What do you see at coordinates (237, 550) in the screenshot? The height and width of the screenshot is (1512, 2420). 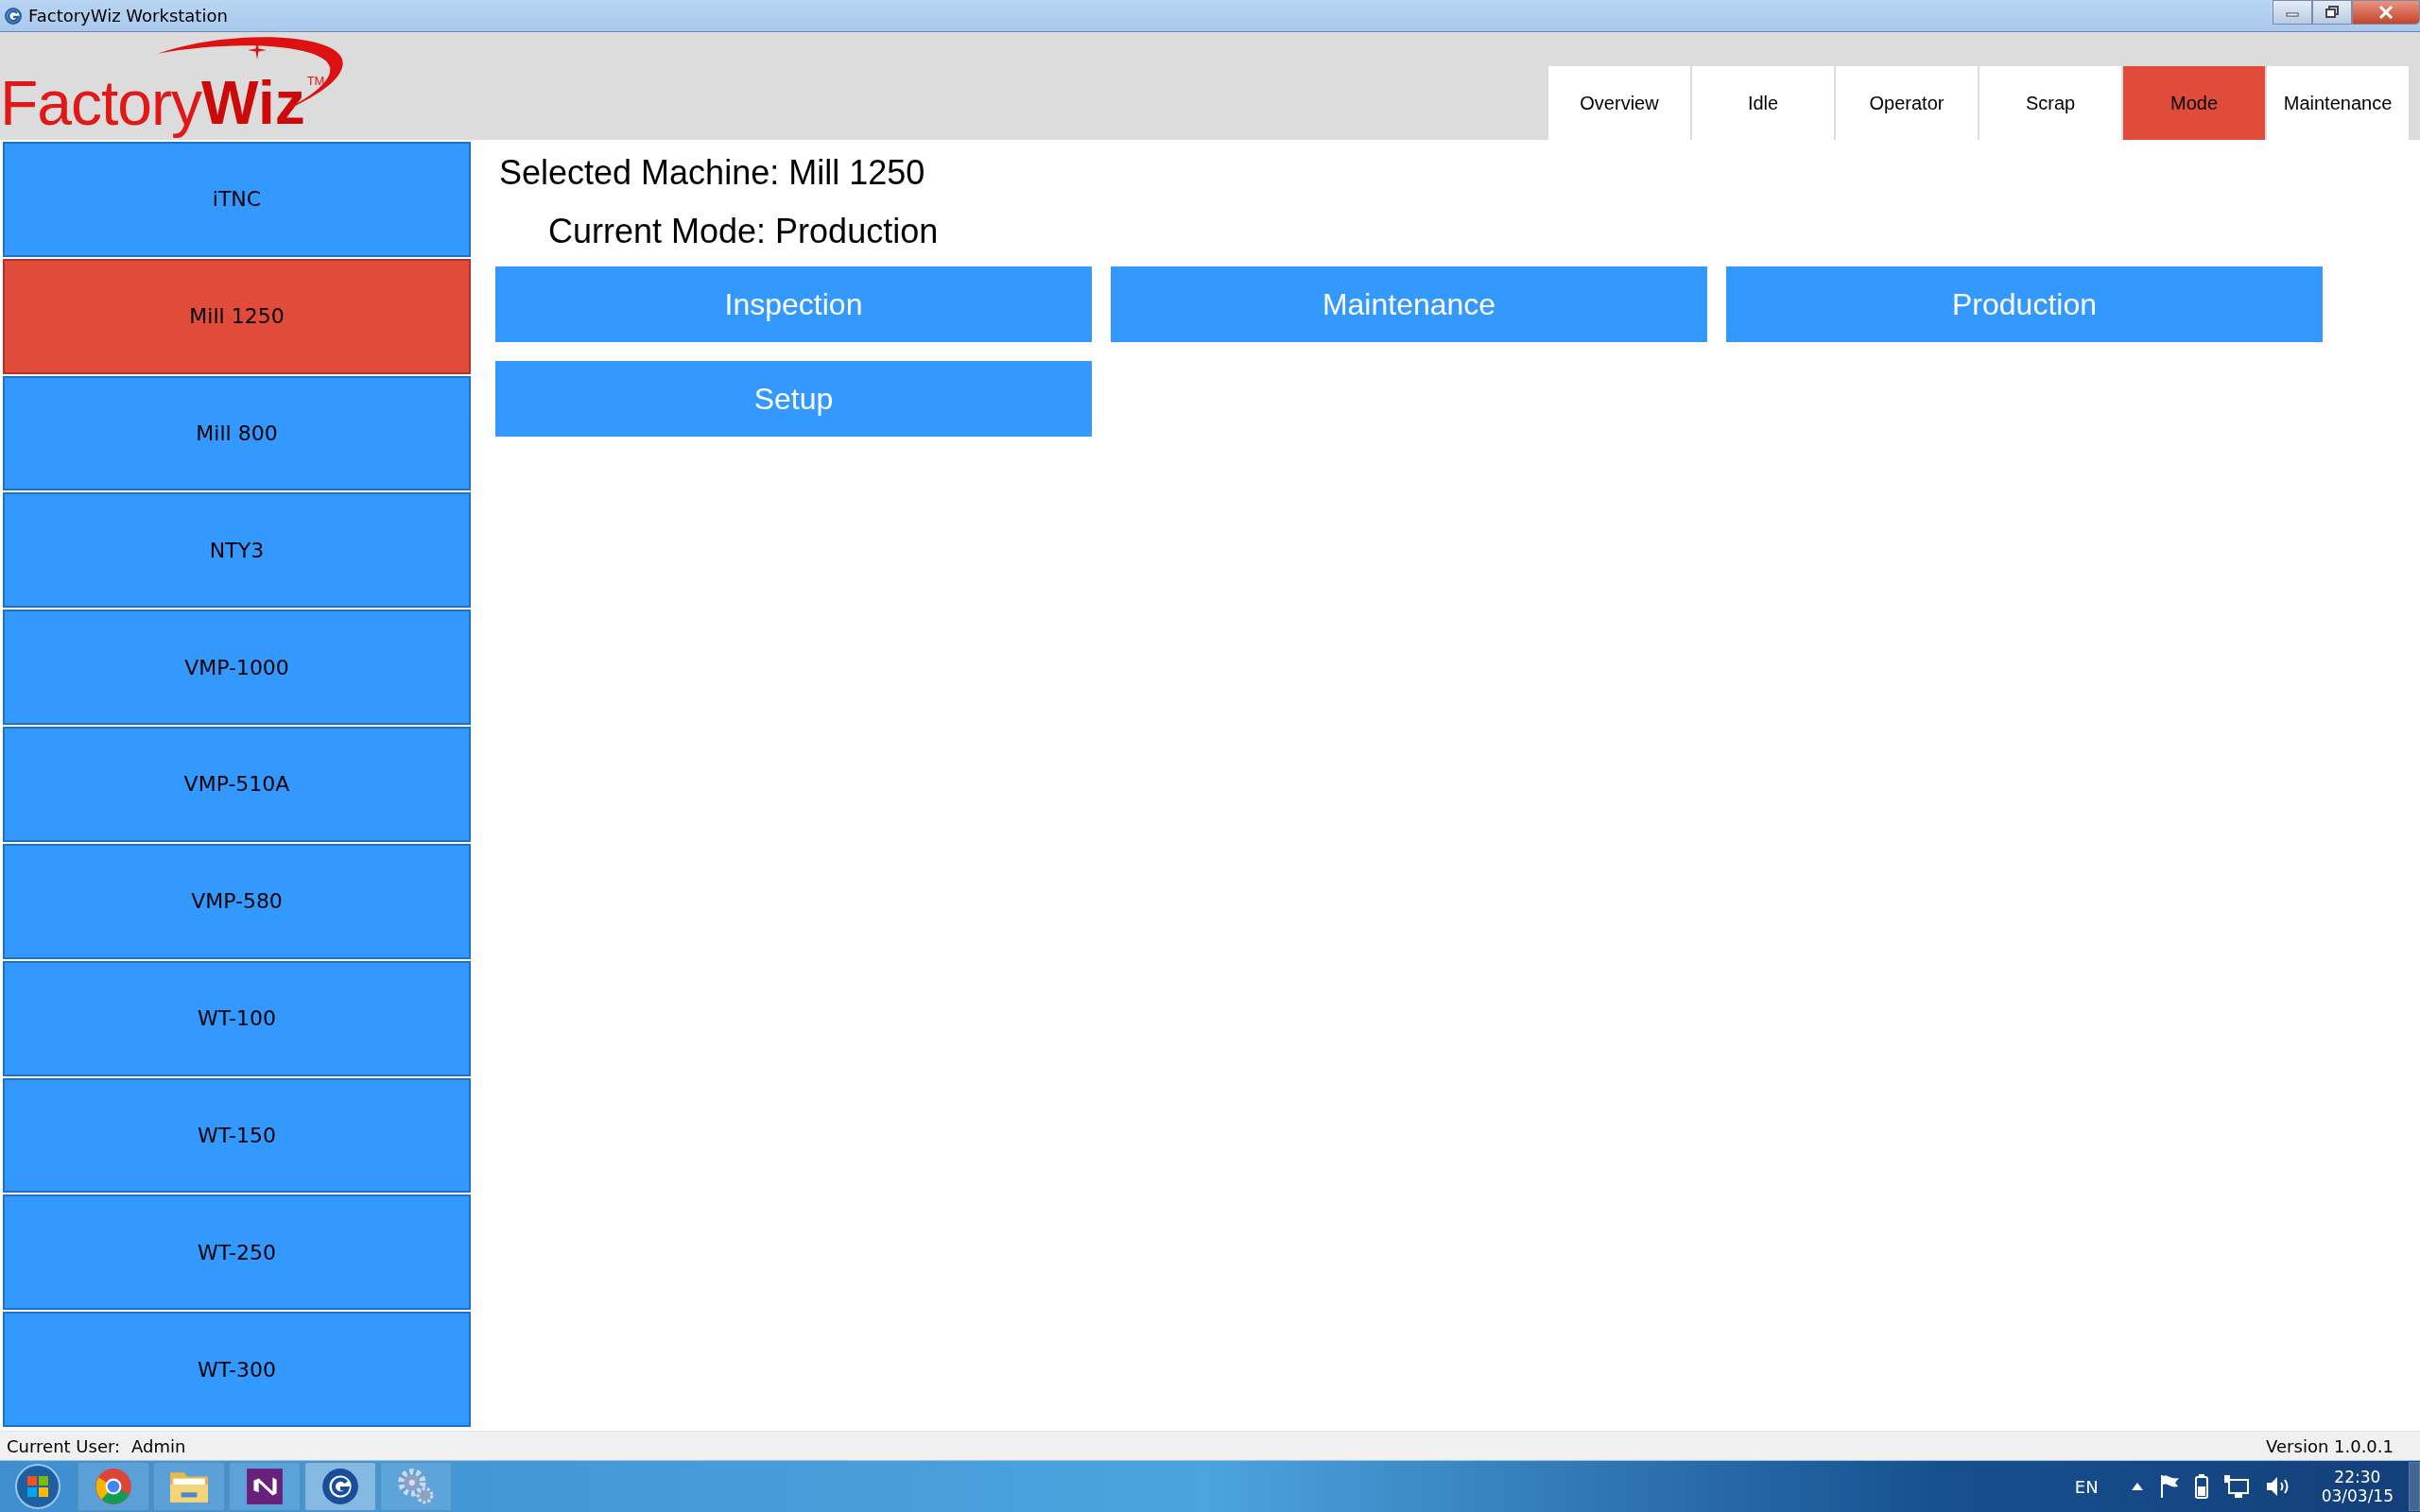 I see `machine-button: NTY3` at bounding box center [237, 550].